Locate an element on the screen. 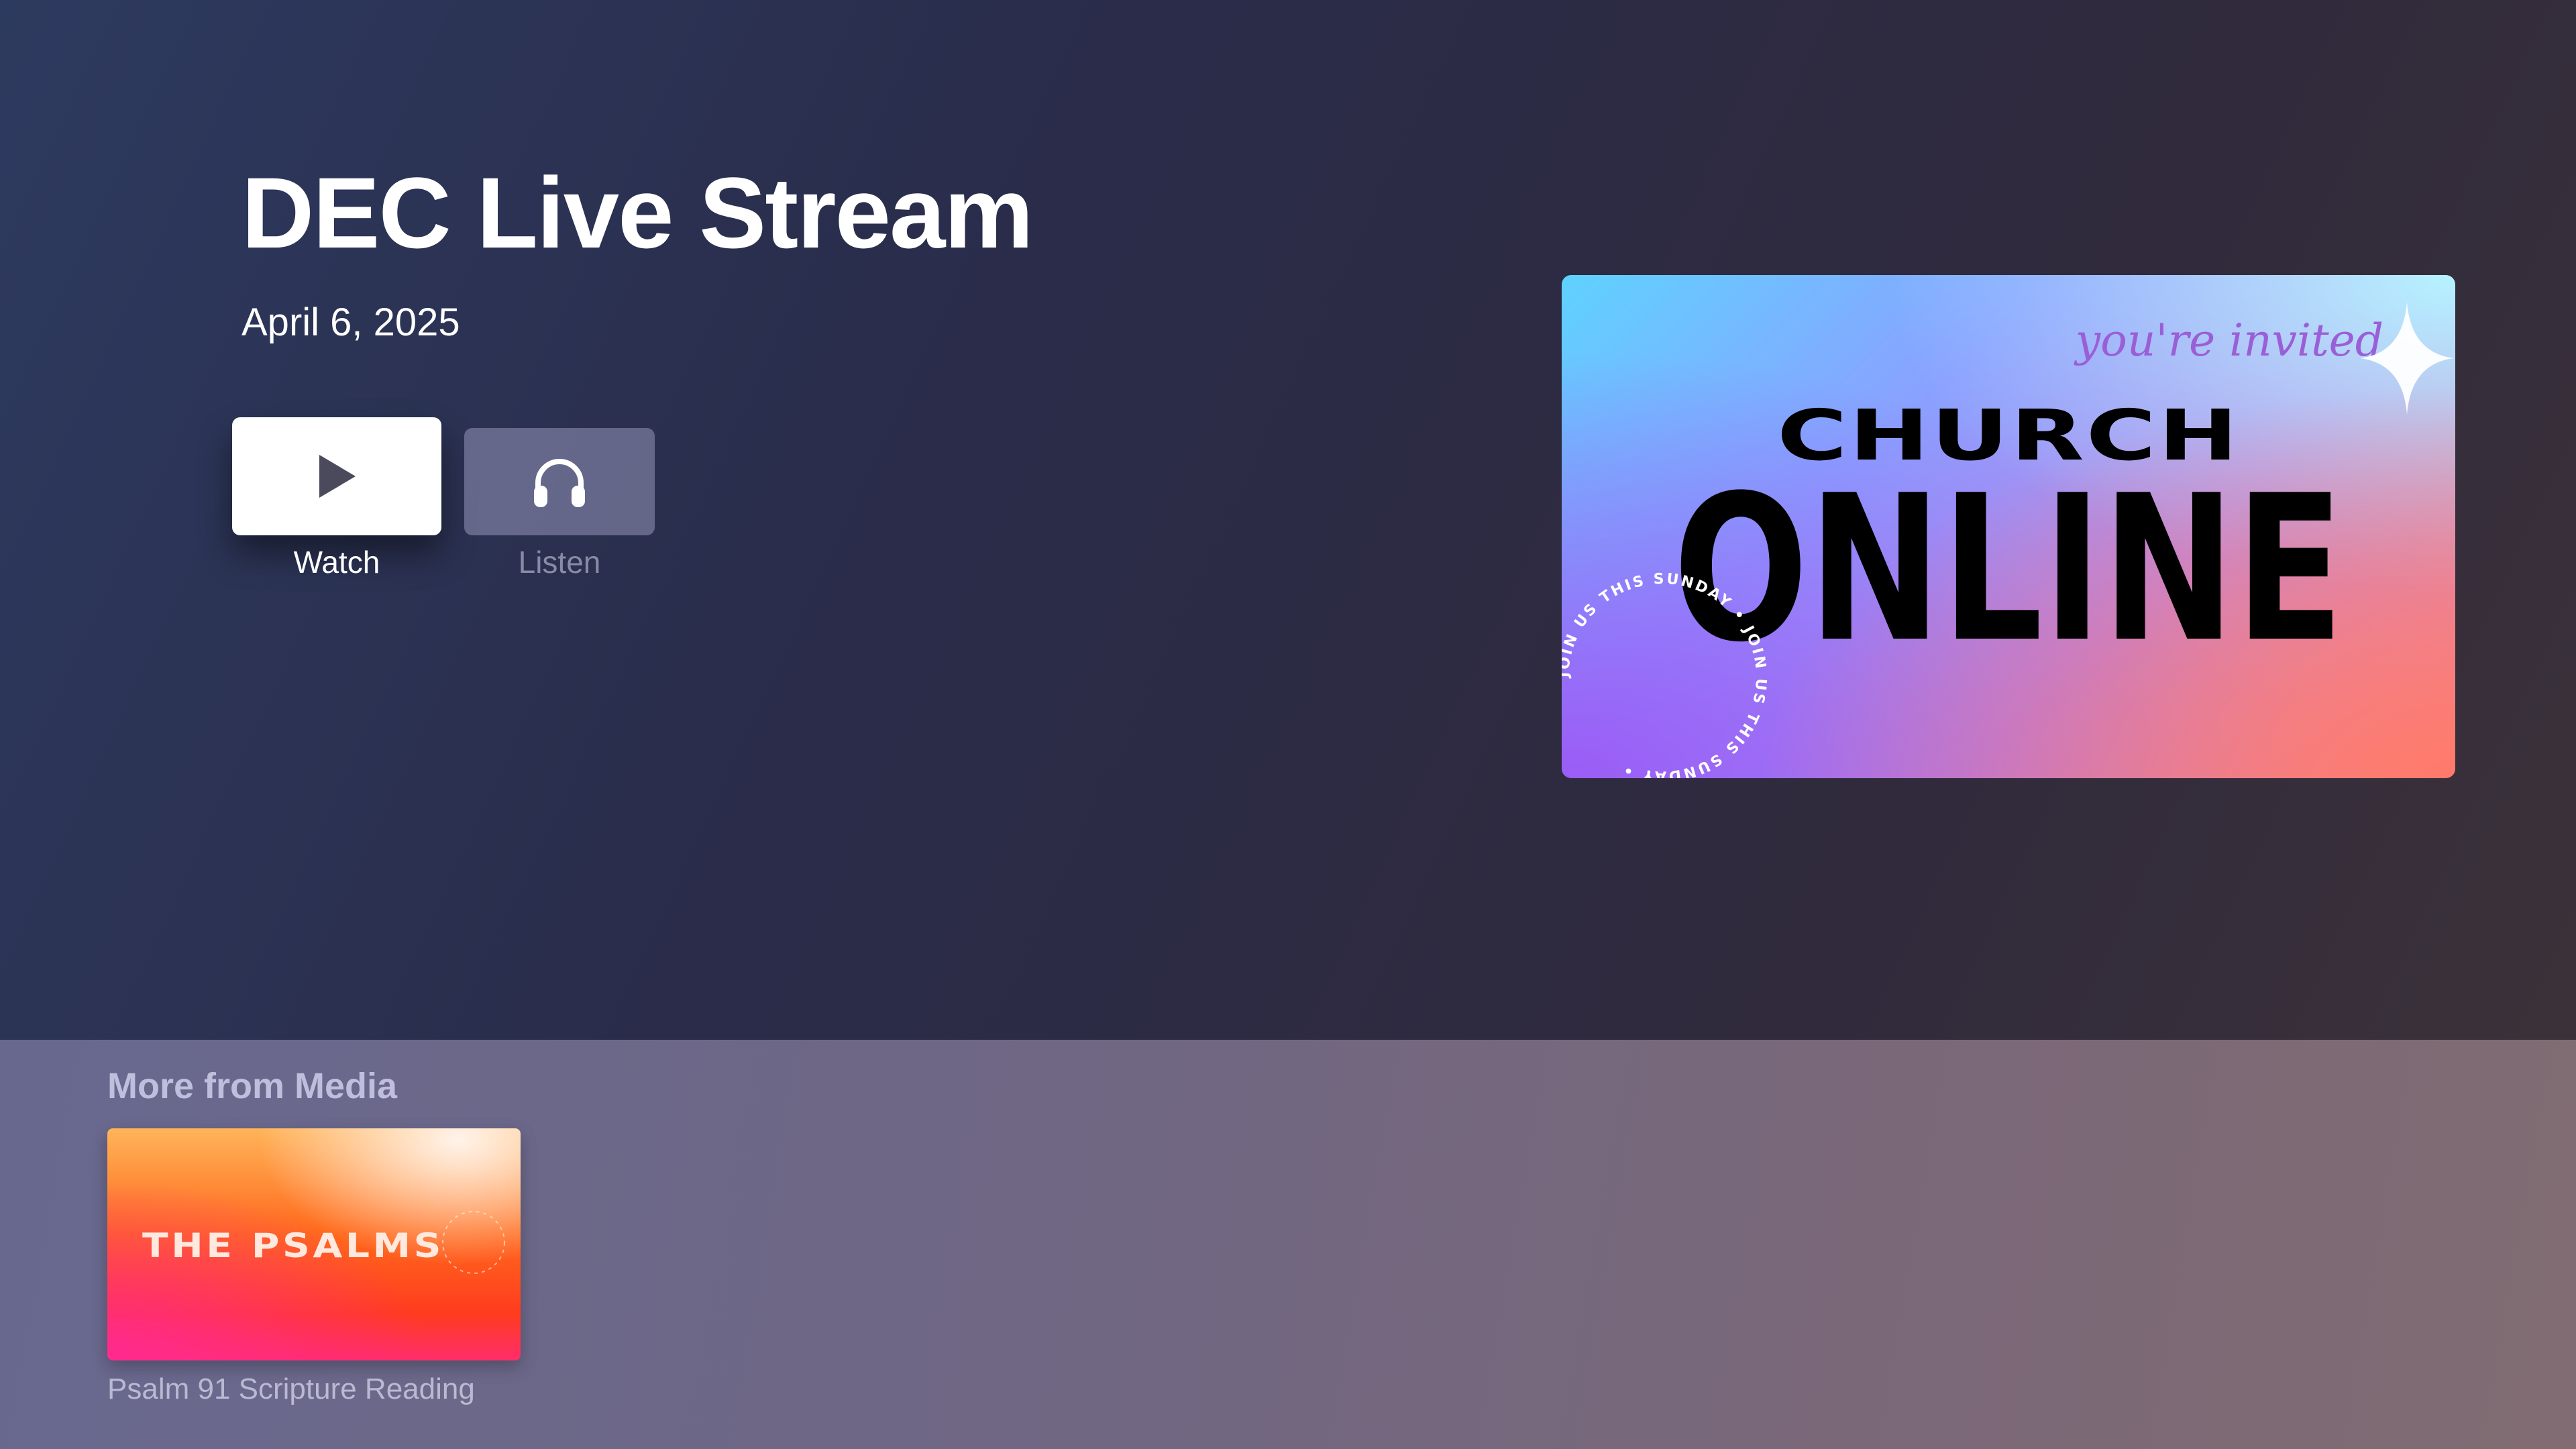 The width and height of the screenshot is (2576, 1449). watch-label: Watch is located at coordinates (336, 562).